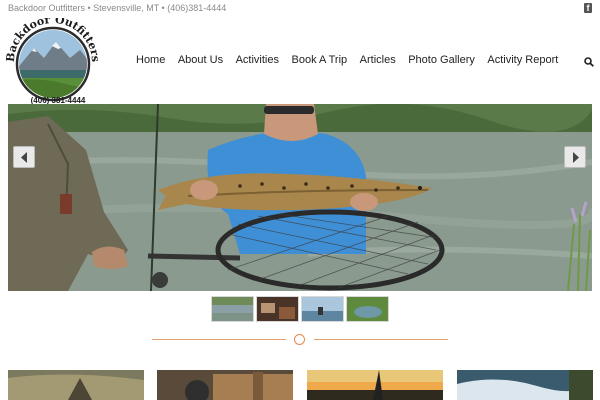 The image size is (600, 400). Describe the element at coordinates (320, 60) in the screenshot. I see `nav-book-a-trip: Book A Trip` at that location.